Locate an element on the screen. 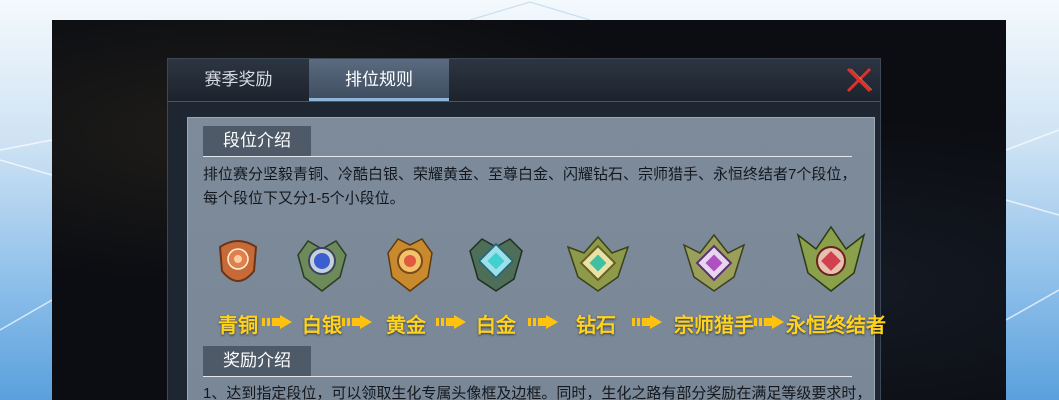 The image size is (1059, 400). section-title-intro: 段位介绍 is located at coordinates (257, 141).